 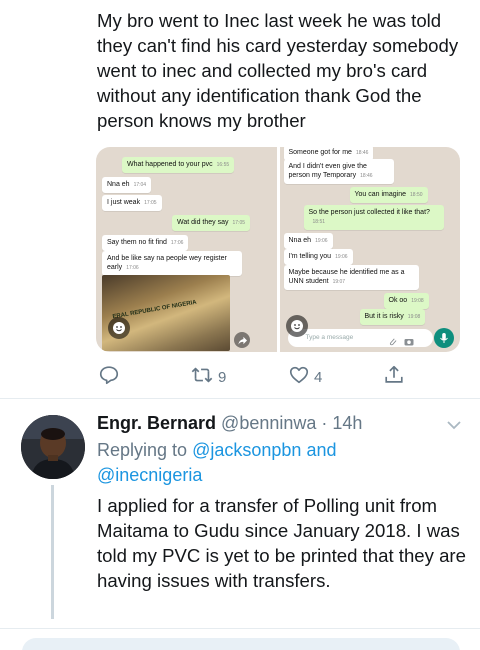 I want to click on chat-message-text: Say them no fit find, so click(x=137, y=242).